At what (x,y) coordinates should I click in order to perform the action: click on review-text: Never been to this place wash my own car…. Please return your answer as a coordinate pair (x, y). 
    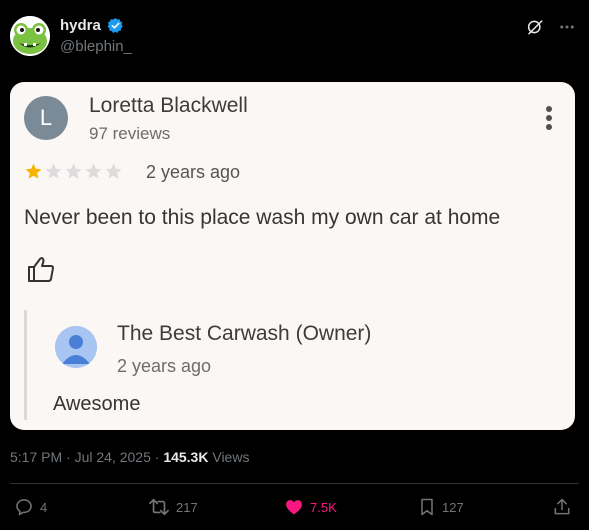
    Looking at the image, I should click on (262, 217).